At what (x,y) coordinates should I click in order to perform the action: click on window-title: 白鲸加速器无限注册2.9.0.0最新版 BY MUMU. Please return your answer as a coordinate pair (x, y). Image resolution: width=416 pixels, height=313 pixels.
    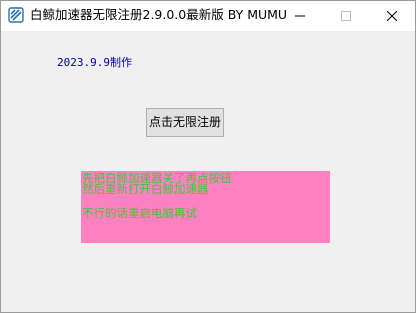
    Looking at the image, I should click on (159, 14).